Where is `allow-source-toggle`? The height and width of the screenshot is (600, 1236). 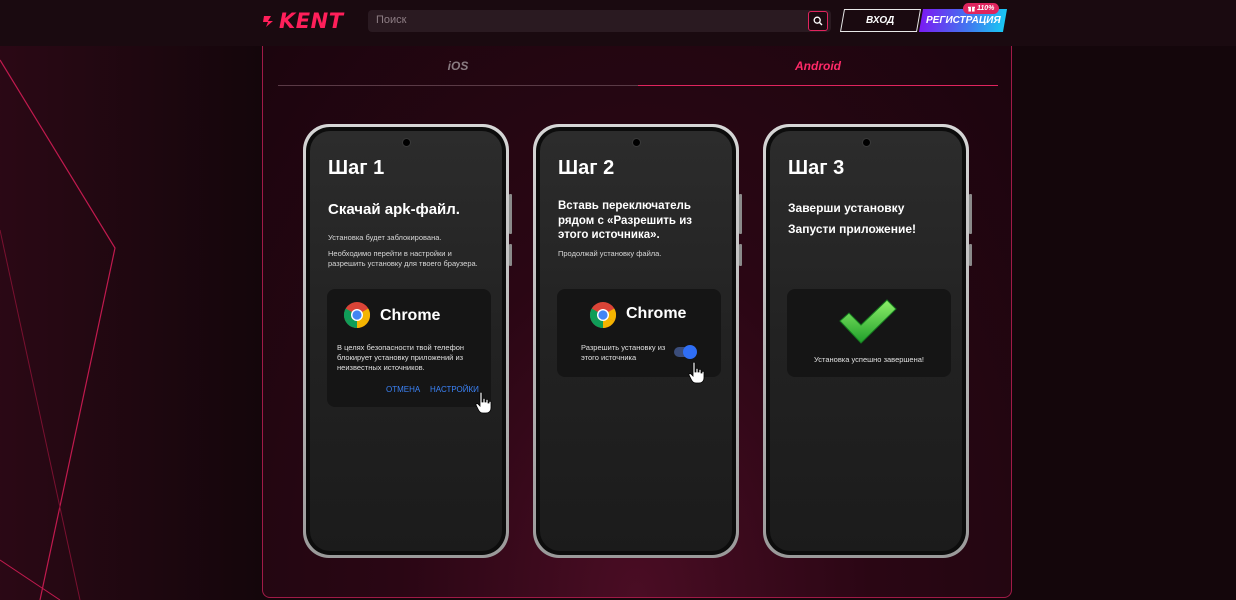
allow-source-toggle is located at coordinates (685, 352).